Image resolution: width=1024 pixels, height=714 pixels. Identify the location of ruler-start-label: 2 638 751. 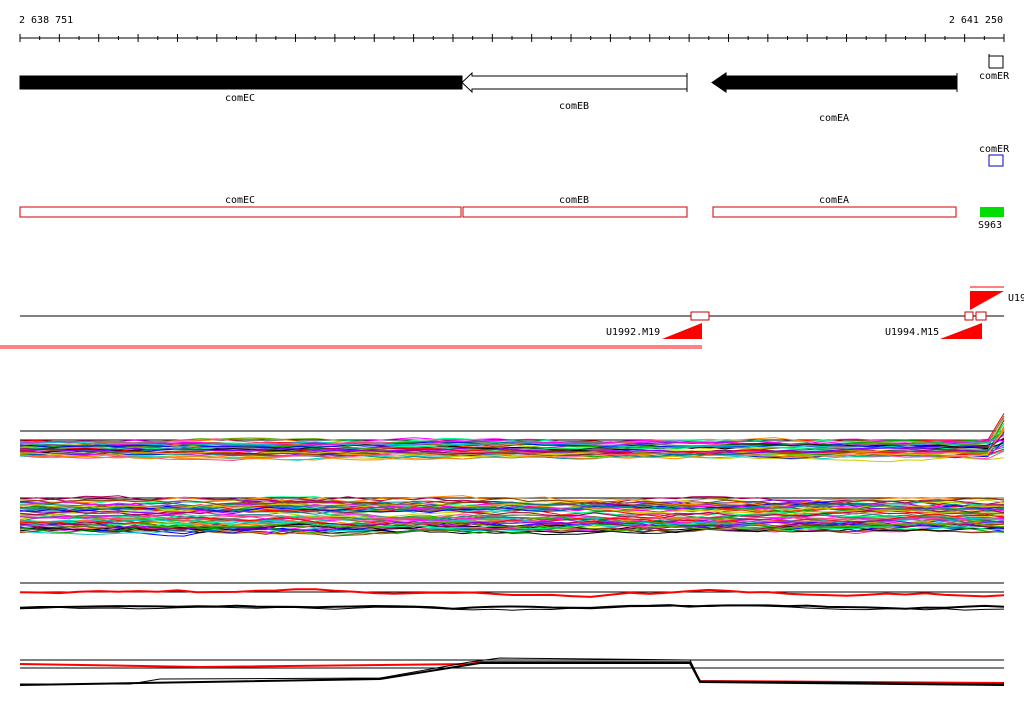
(46, 20).